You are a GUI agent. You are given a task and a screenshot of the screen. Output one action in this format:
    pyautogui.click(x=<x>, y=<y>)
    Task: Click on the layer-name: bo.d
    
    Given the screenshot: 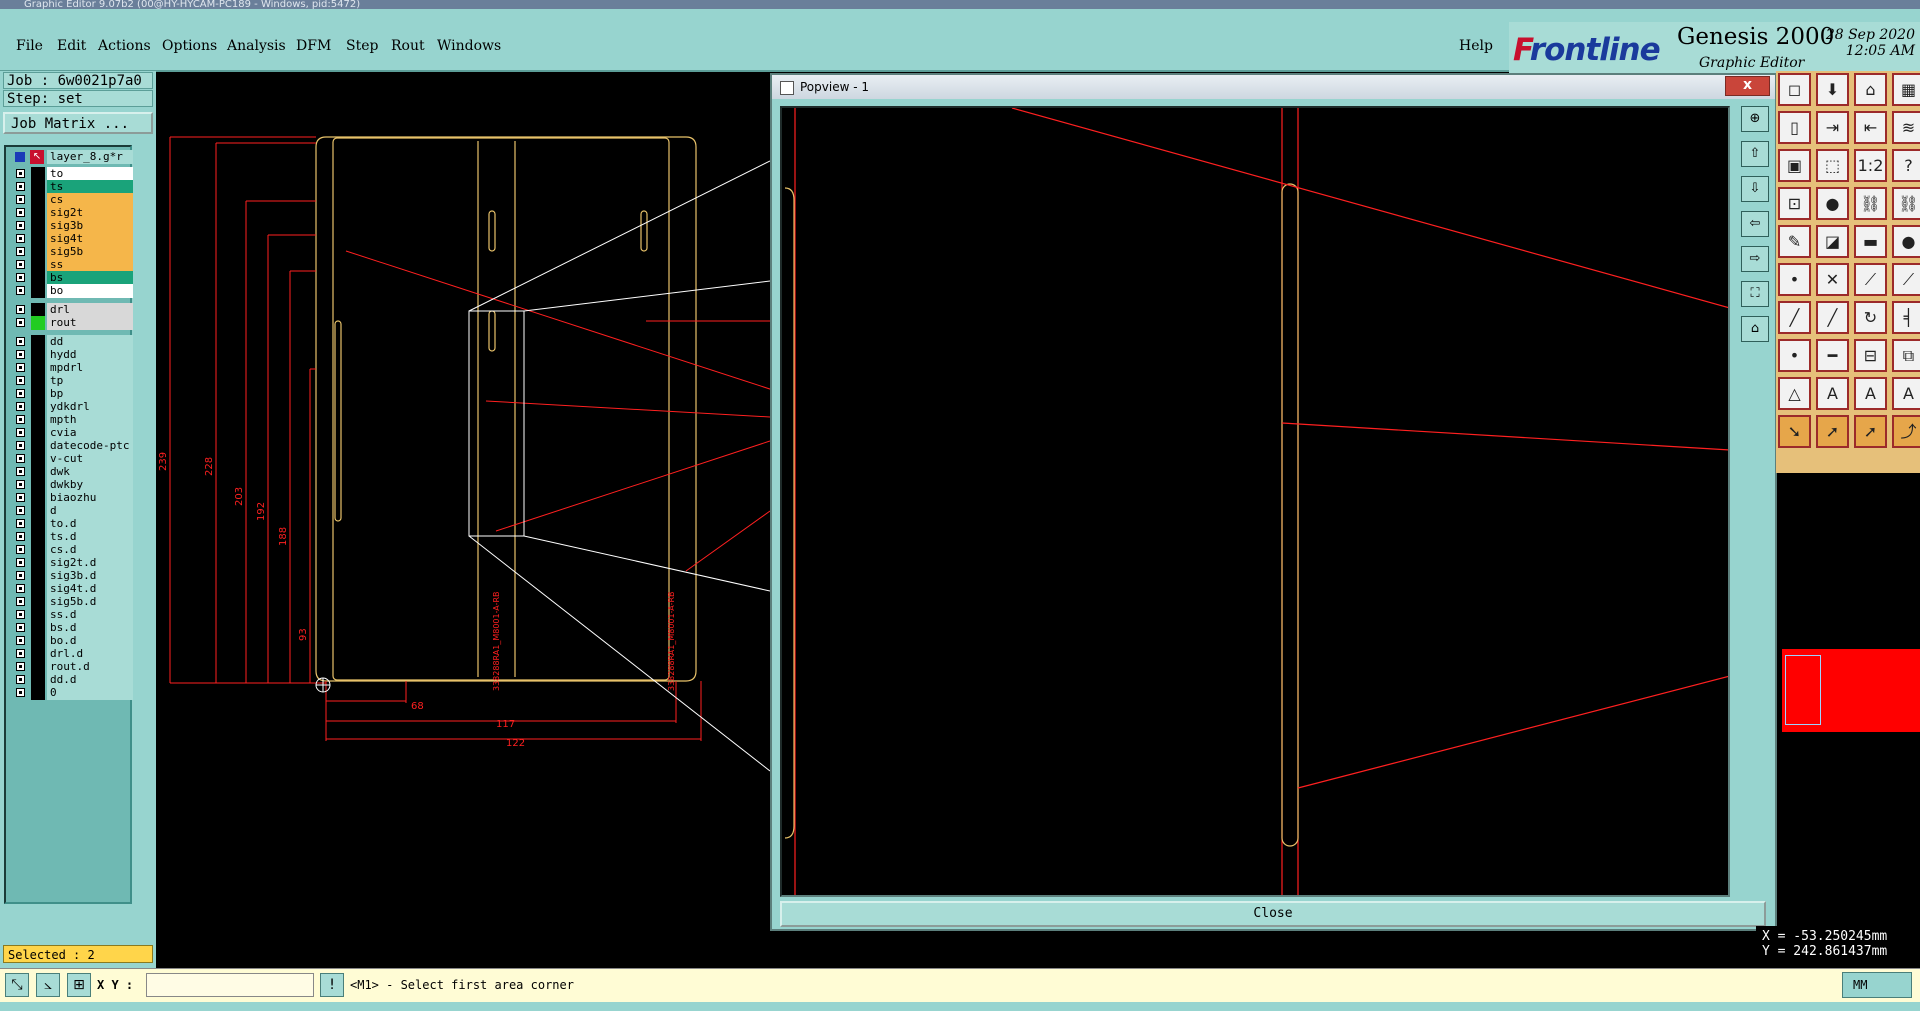 What is the action you would take?
    pyautogui.click(x=90, y=641)
    